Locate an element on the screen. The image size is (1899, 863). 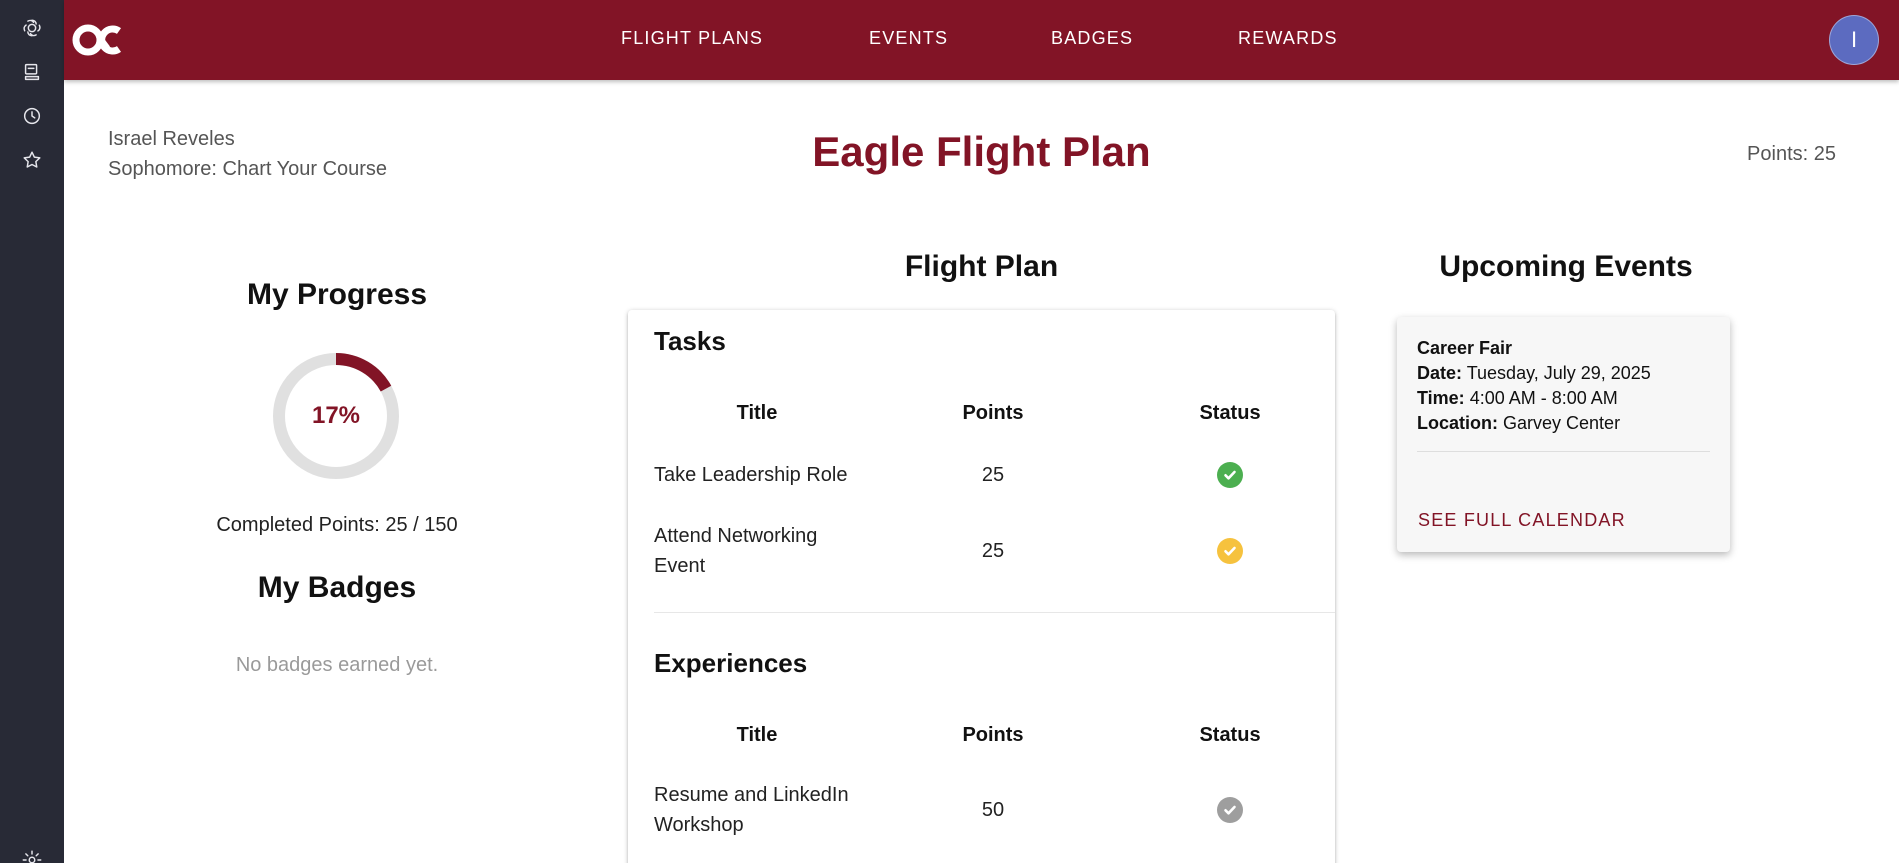
experience-points: 50 is located at coordinates (993, 810).